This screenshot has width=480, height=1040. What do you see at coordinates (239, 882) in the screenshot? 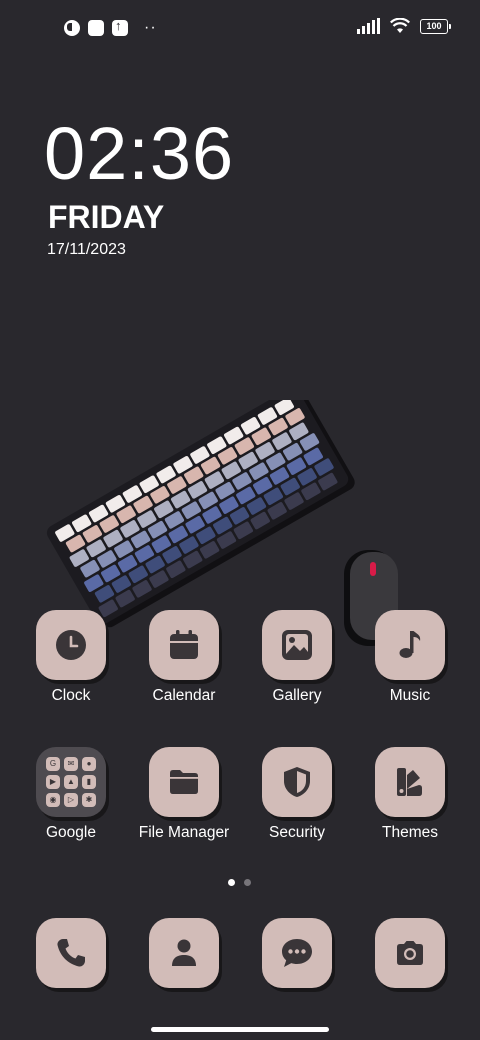
I see `page-indicator` at bounding box center [239, 882].